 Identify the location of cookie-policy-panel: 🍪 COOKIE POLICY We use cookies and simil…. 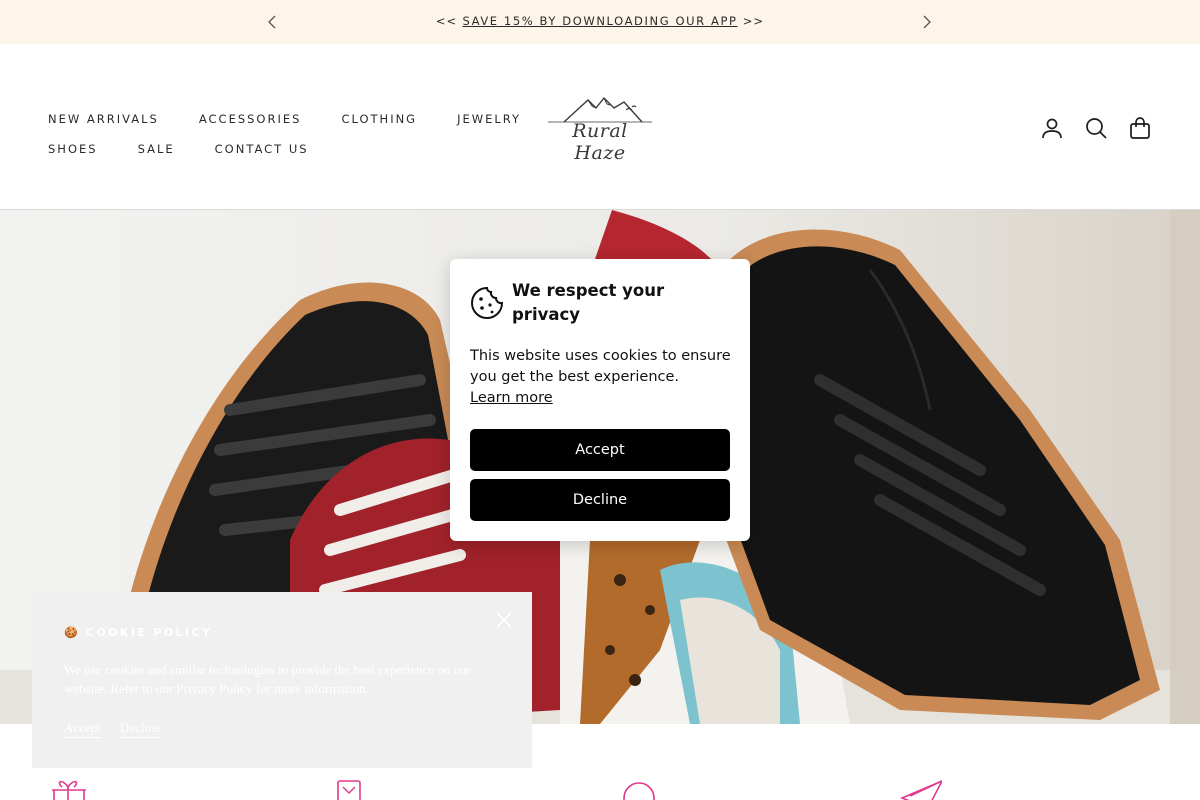
(282, 680).